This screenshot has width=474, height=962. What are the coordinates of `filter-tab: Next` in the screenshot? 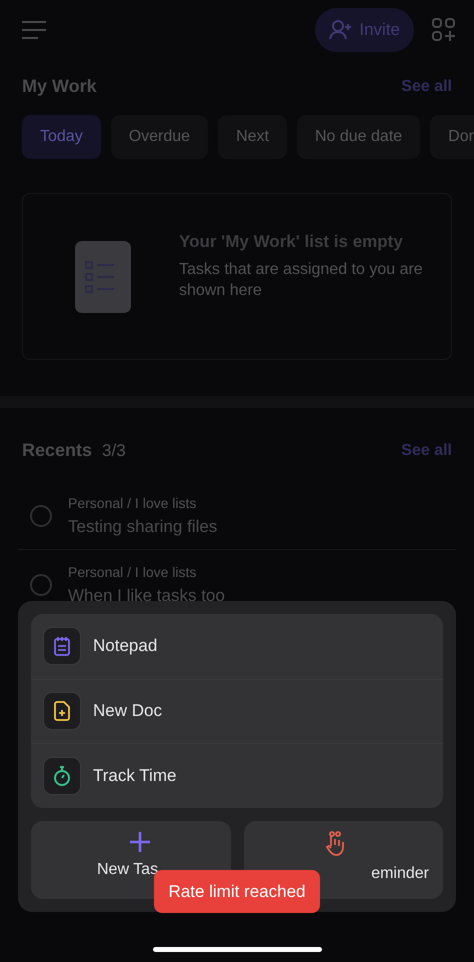 It's located at (252, 137).